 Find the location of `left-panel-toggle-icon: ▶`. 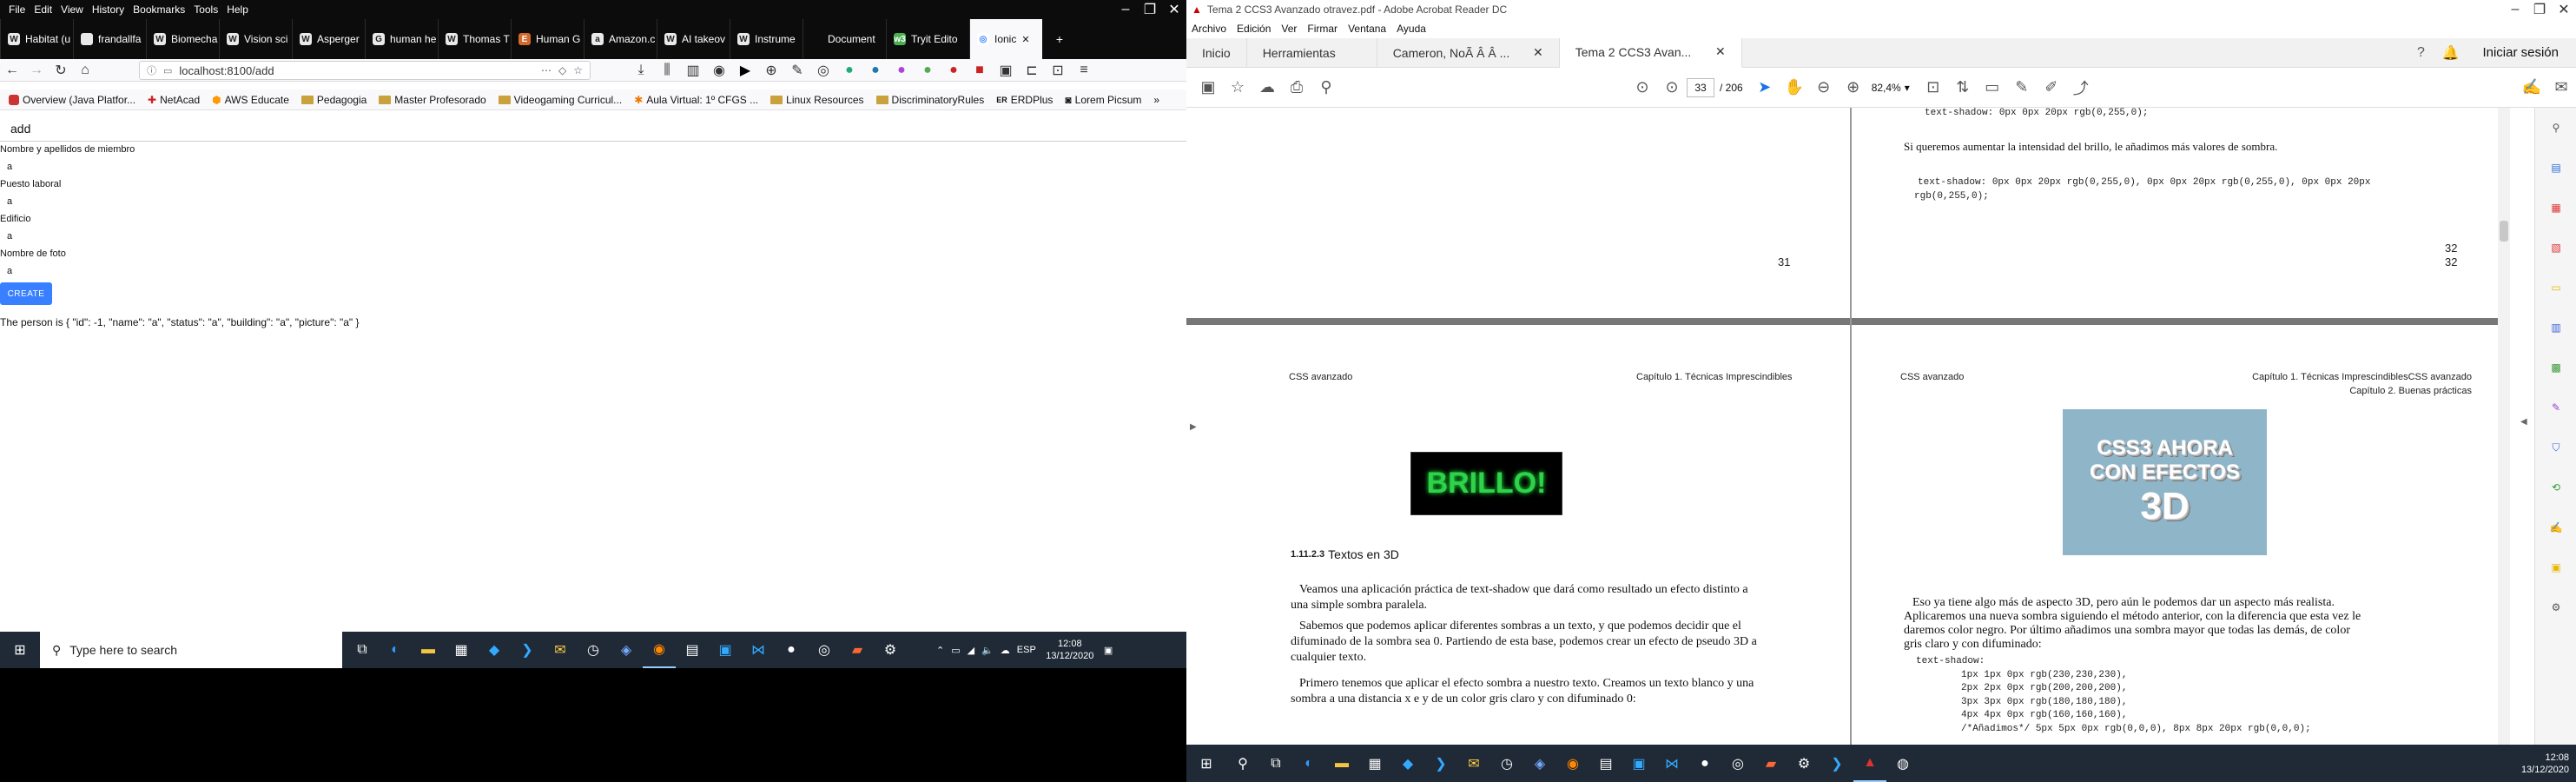

left-panel-toggle-icon: ▶ is located at coordinates (1193, 427).